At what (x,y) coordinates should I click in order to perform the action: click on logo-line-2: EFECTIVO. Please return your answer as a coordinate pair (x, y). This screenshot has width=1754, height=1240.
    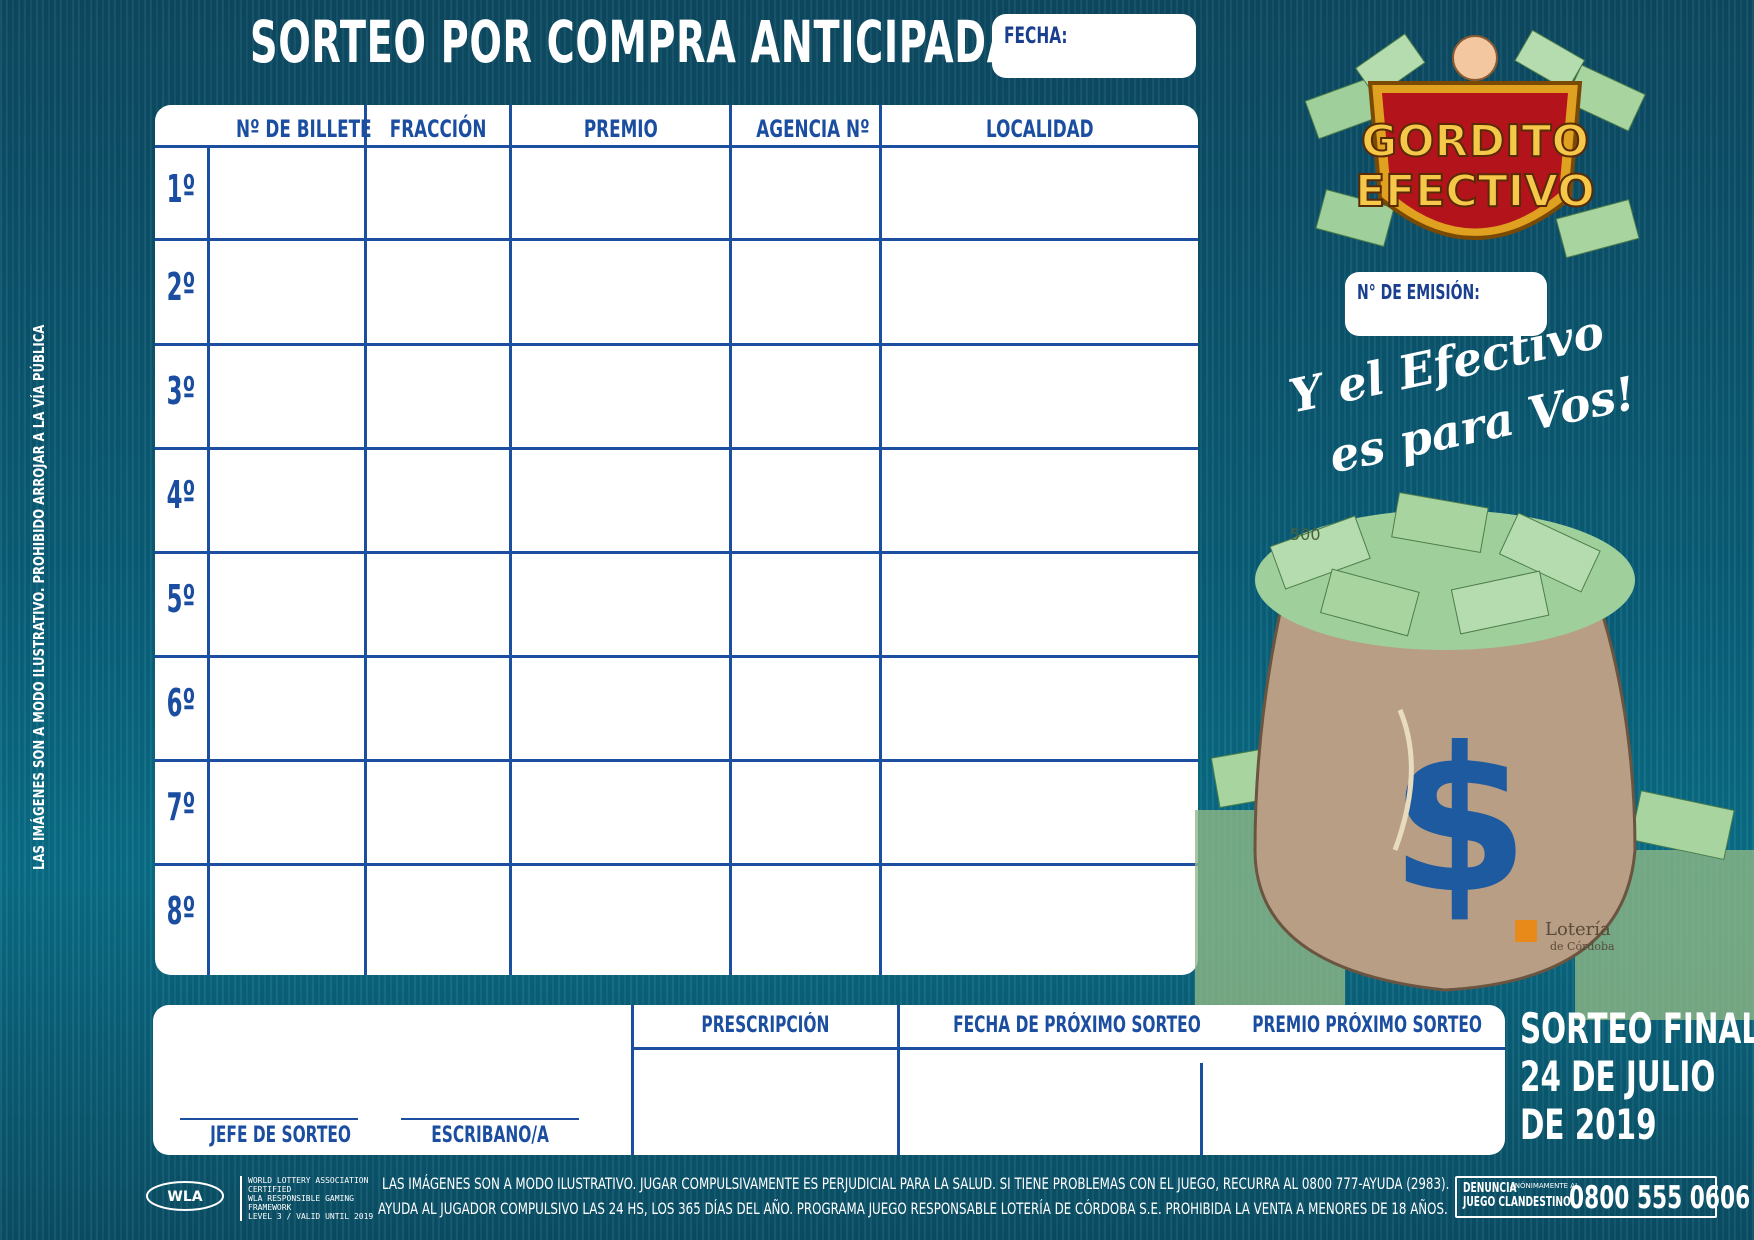
    Looking at the image, I should click on (1475, 191).